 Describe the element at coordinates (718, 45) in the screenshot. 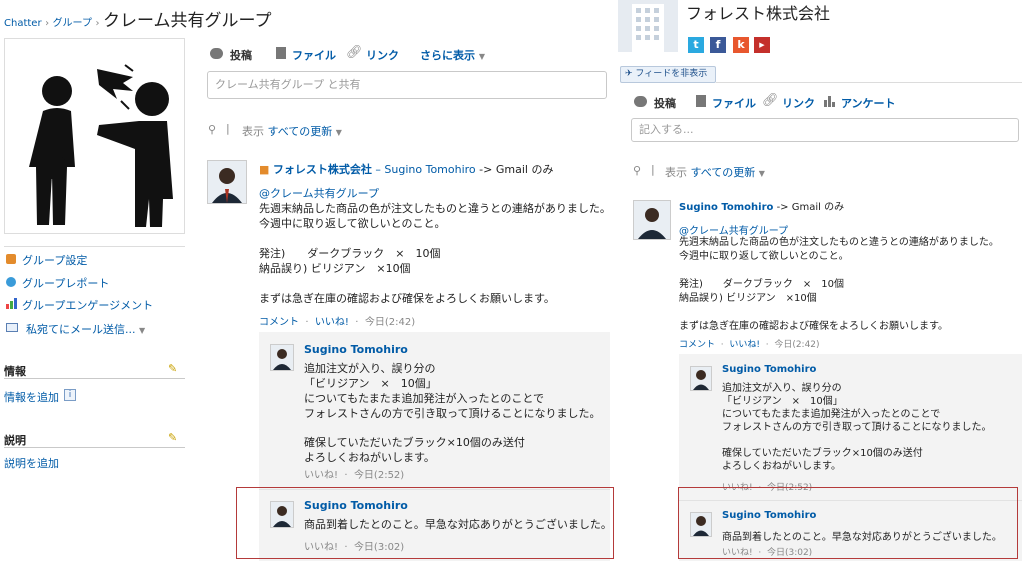

I see `facebook-icon: f` at that location.